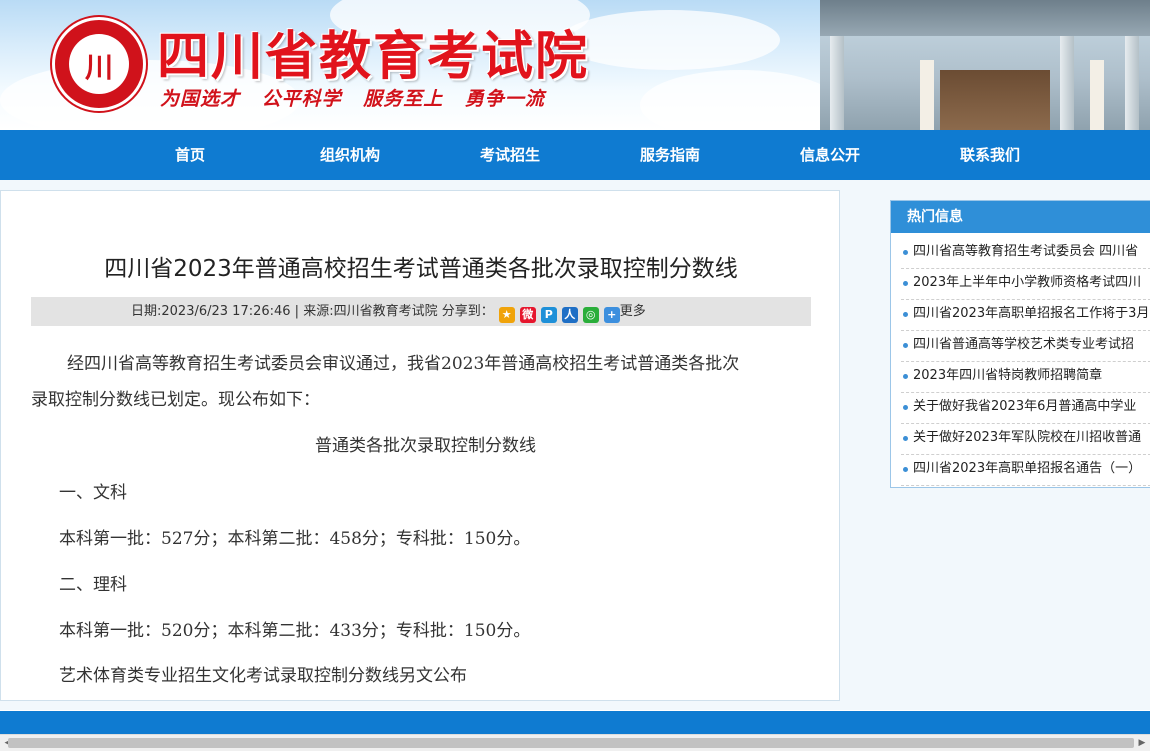 The width and height of the screenshot is (1150, 751). What do you see at coordinates (1025, 315) in the screenshot?
I see `hot-info-item: 四川省2023年高职单招报名工作将于3月` at bounding box center [1025, 315].